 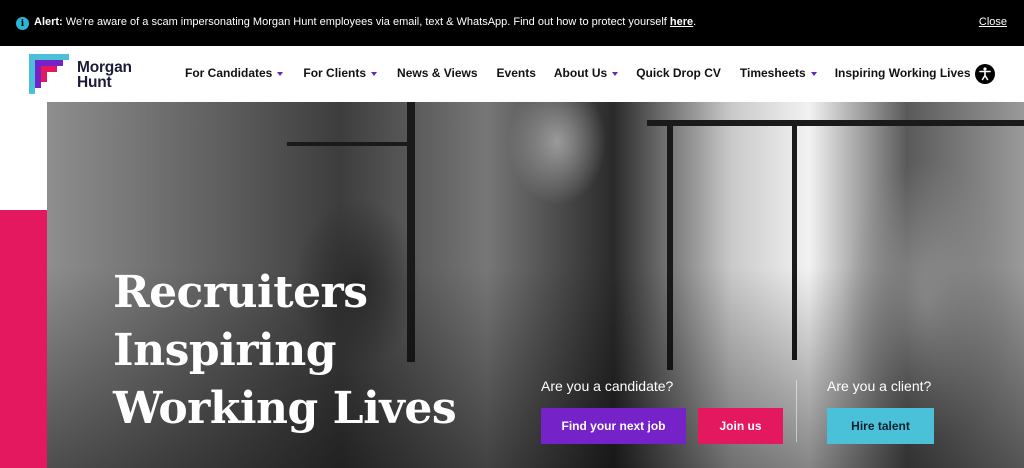 What do you see at coordinates (48, 22) in the screenshot?
I see `alert-label: Alert:` at bounding box center [48, 22].